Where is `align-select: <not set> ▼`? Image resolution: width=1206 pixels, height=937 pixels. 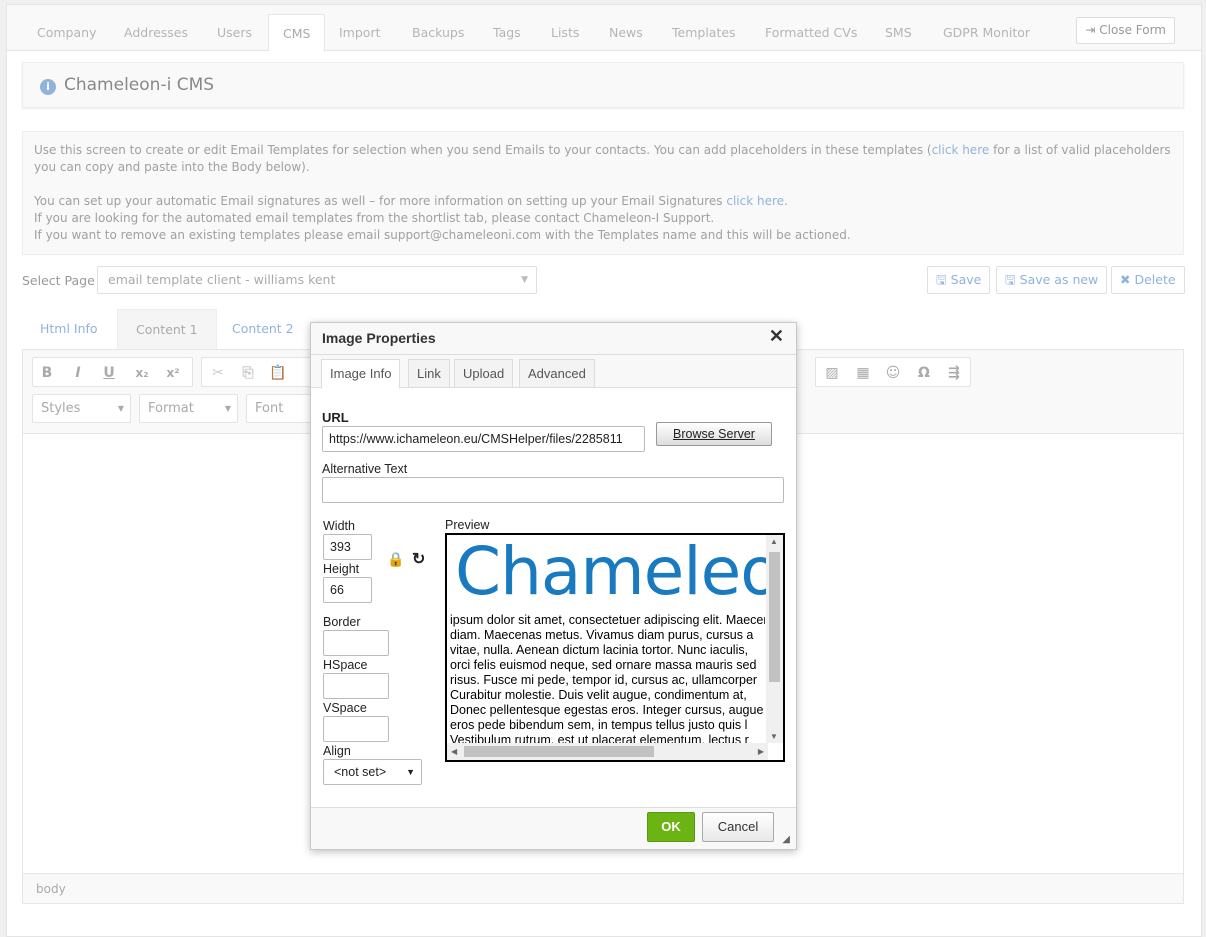
align-select: <not set> ▼ is located at coordinates (372, 772).